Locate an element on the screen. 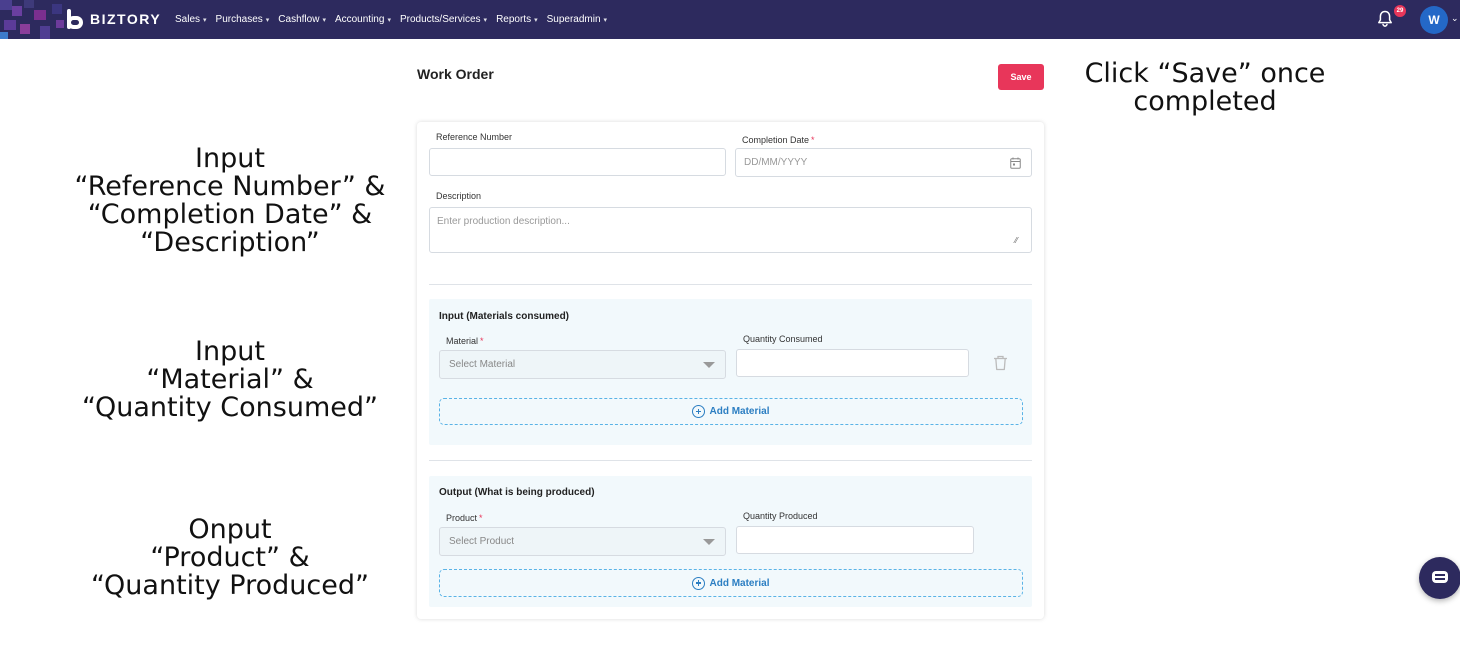  annotation-line: Onput is located at coordinates (230, 529).